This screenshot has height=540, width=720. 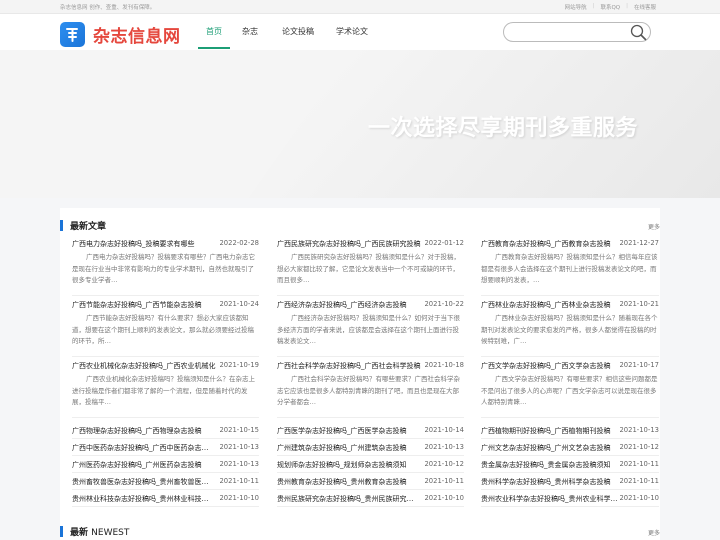 What do you see at coordinates (360, 7) in the screenshot?
I see `top-strip: 杂志信息网 创作、查重、发刊有保障。 网站导航 | 联系QQ | 在线客服` at bounding box center [360, 7].